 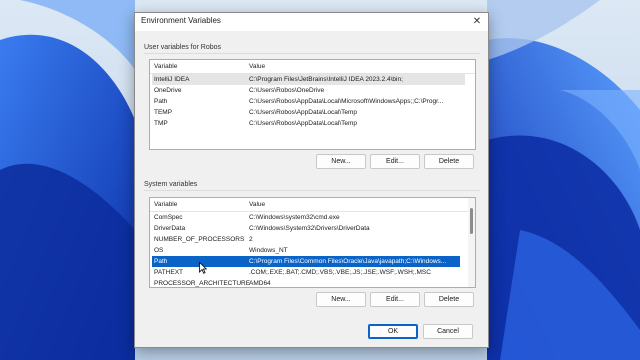 I want to click on cancel-button: Cancel, so click(x=448, y=331).